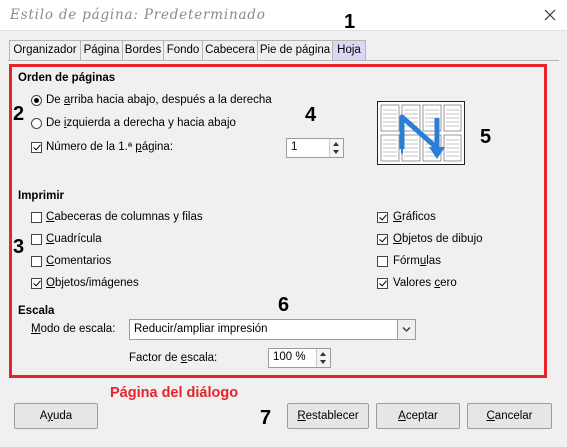 The width and height of the screenshot is (567, 447). What do you see at coordinates (36, 147) in the screenshot?
I see `first-page-number-checkbox` at bounding box center [36, 147].